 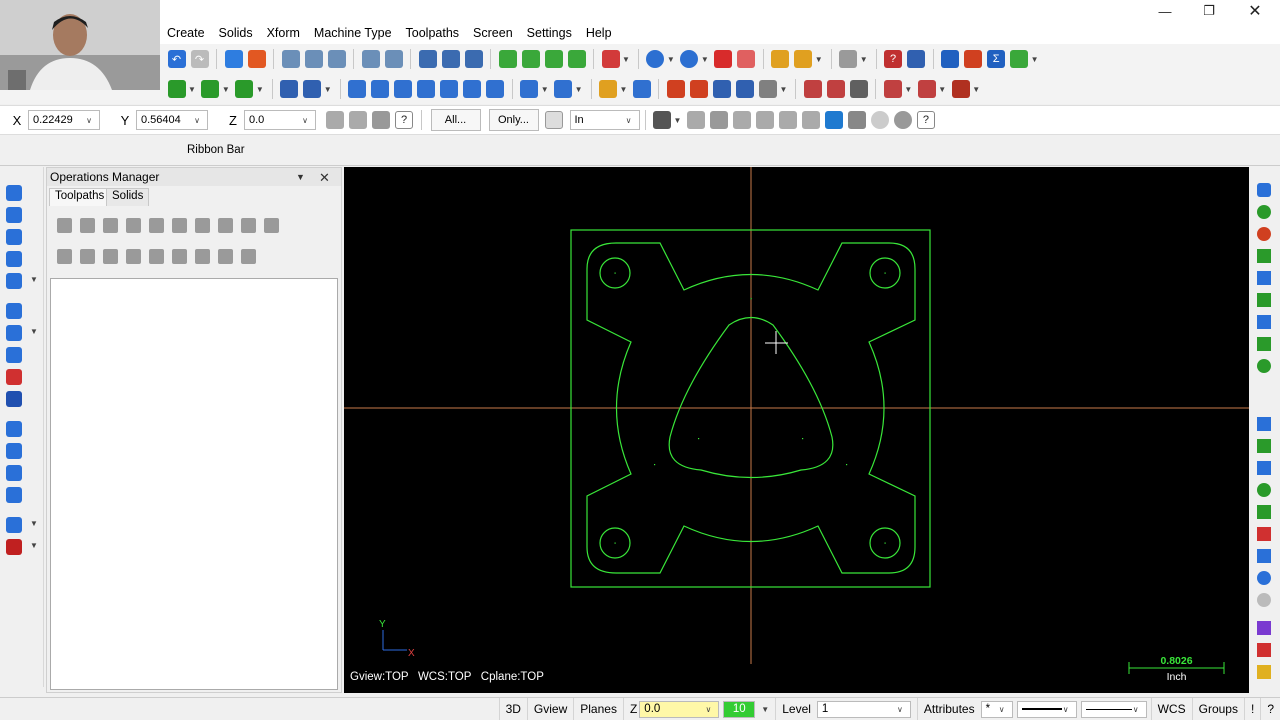 What do you see at coordinates (1251, 708) in the screenshot?
I see `status-alert-button: !` at bounding box center [1251, 708].